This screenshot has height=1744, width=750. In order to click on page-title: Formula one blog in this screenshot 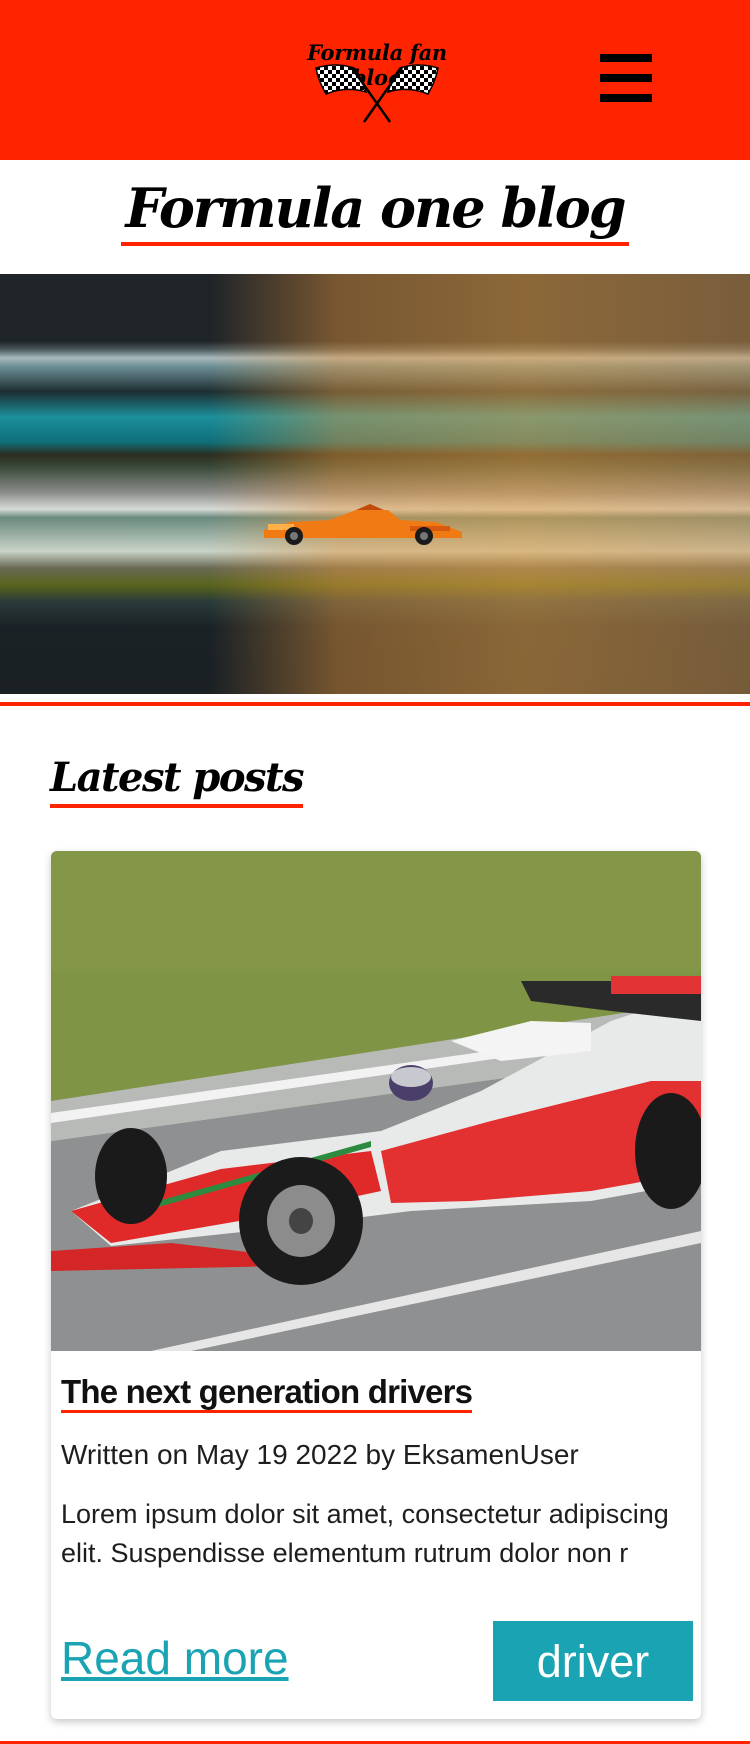, I will do `click(375, 210)`.